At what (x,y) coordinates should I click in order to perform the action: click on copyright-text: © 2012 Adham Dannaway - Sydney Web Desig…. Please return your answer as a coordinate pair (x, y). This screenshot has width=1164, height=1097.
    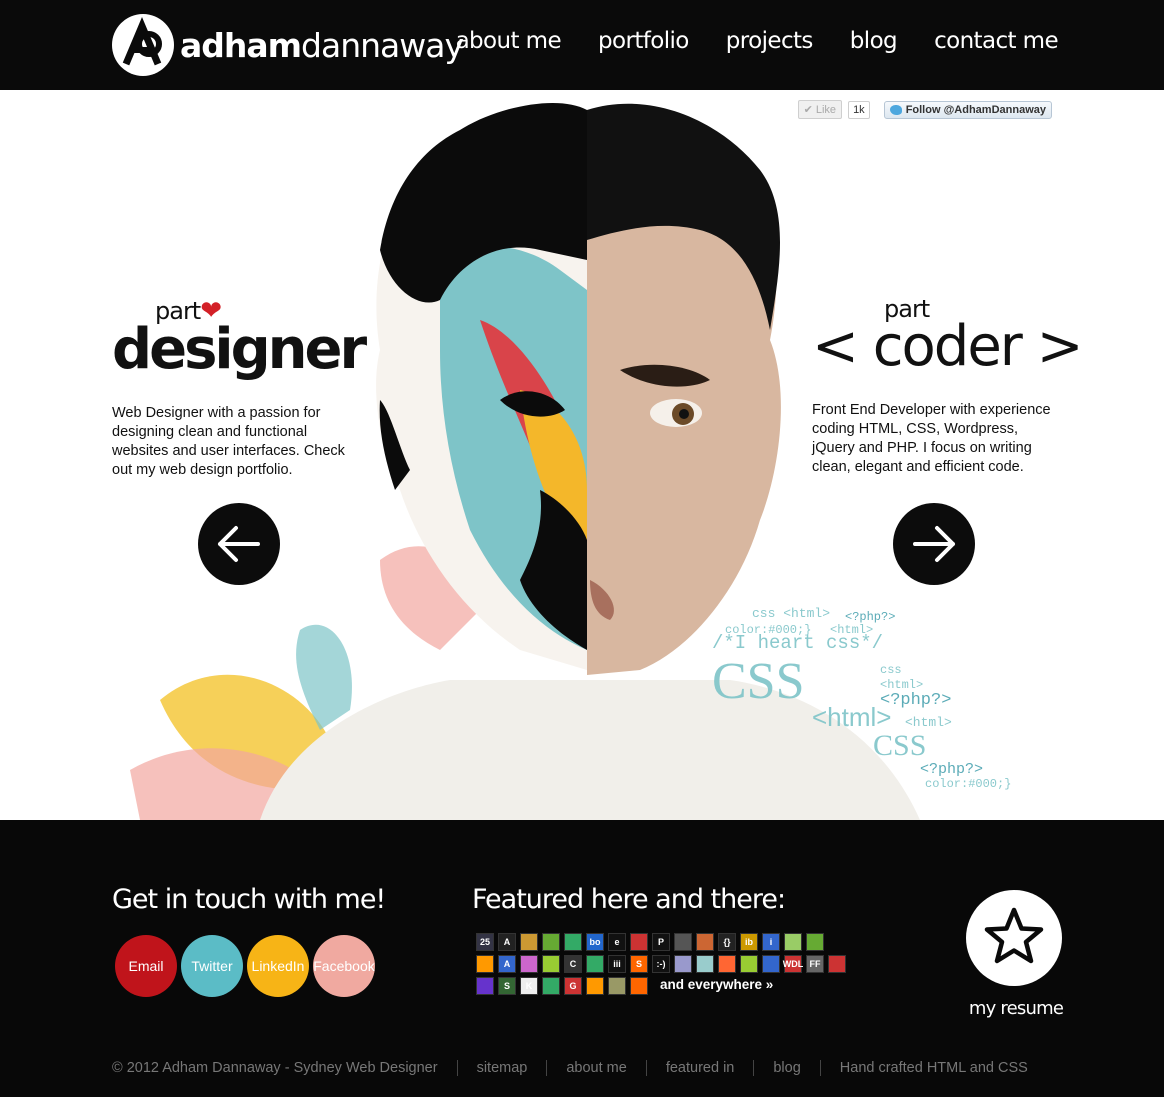
    Looking at the image, I should click on (275, 1068).